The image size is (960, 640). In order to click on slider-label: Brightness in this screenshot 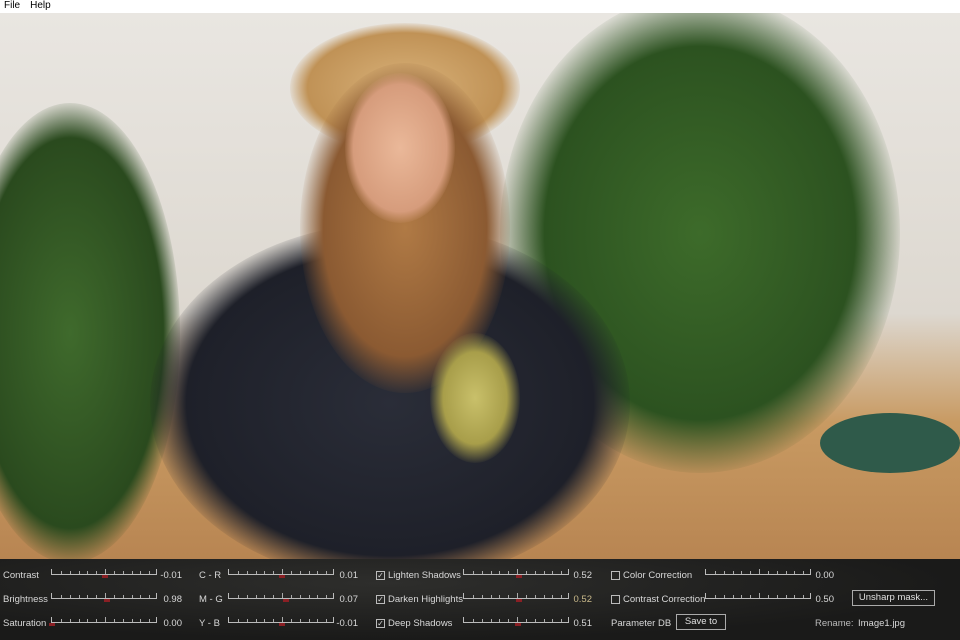, I will do `click(25, 599)`.